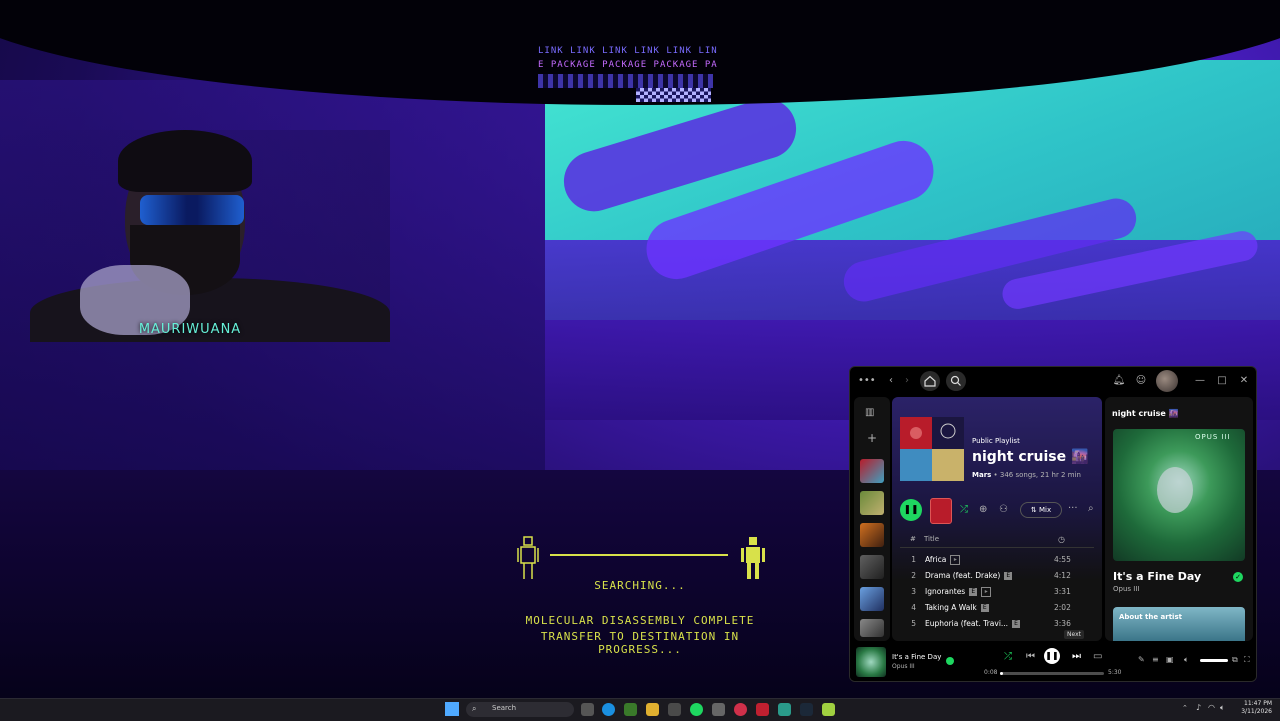  I want to click on playlist-owner: Mars, so click(981, 475).